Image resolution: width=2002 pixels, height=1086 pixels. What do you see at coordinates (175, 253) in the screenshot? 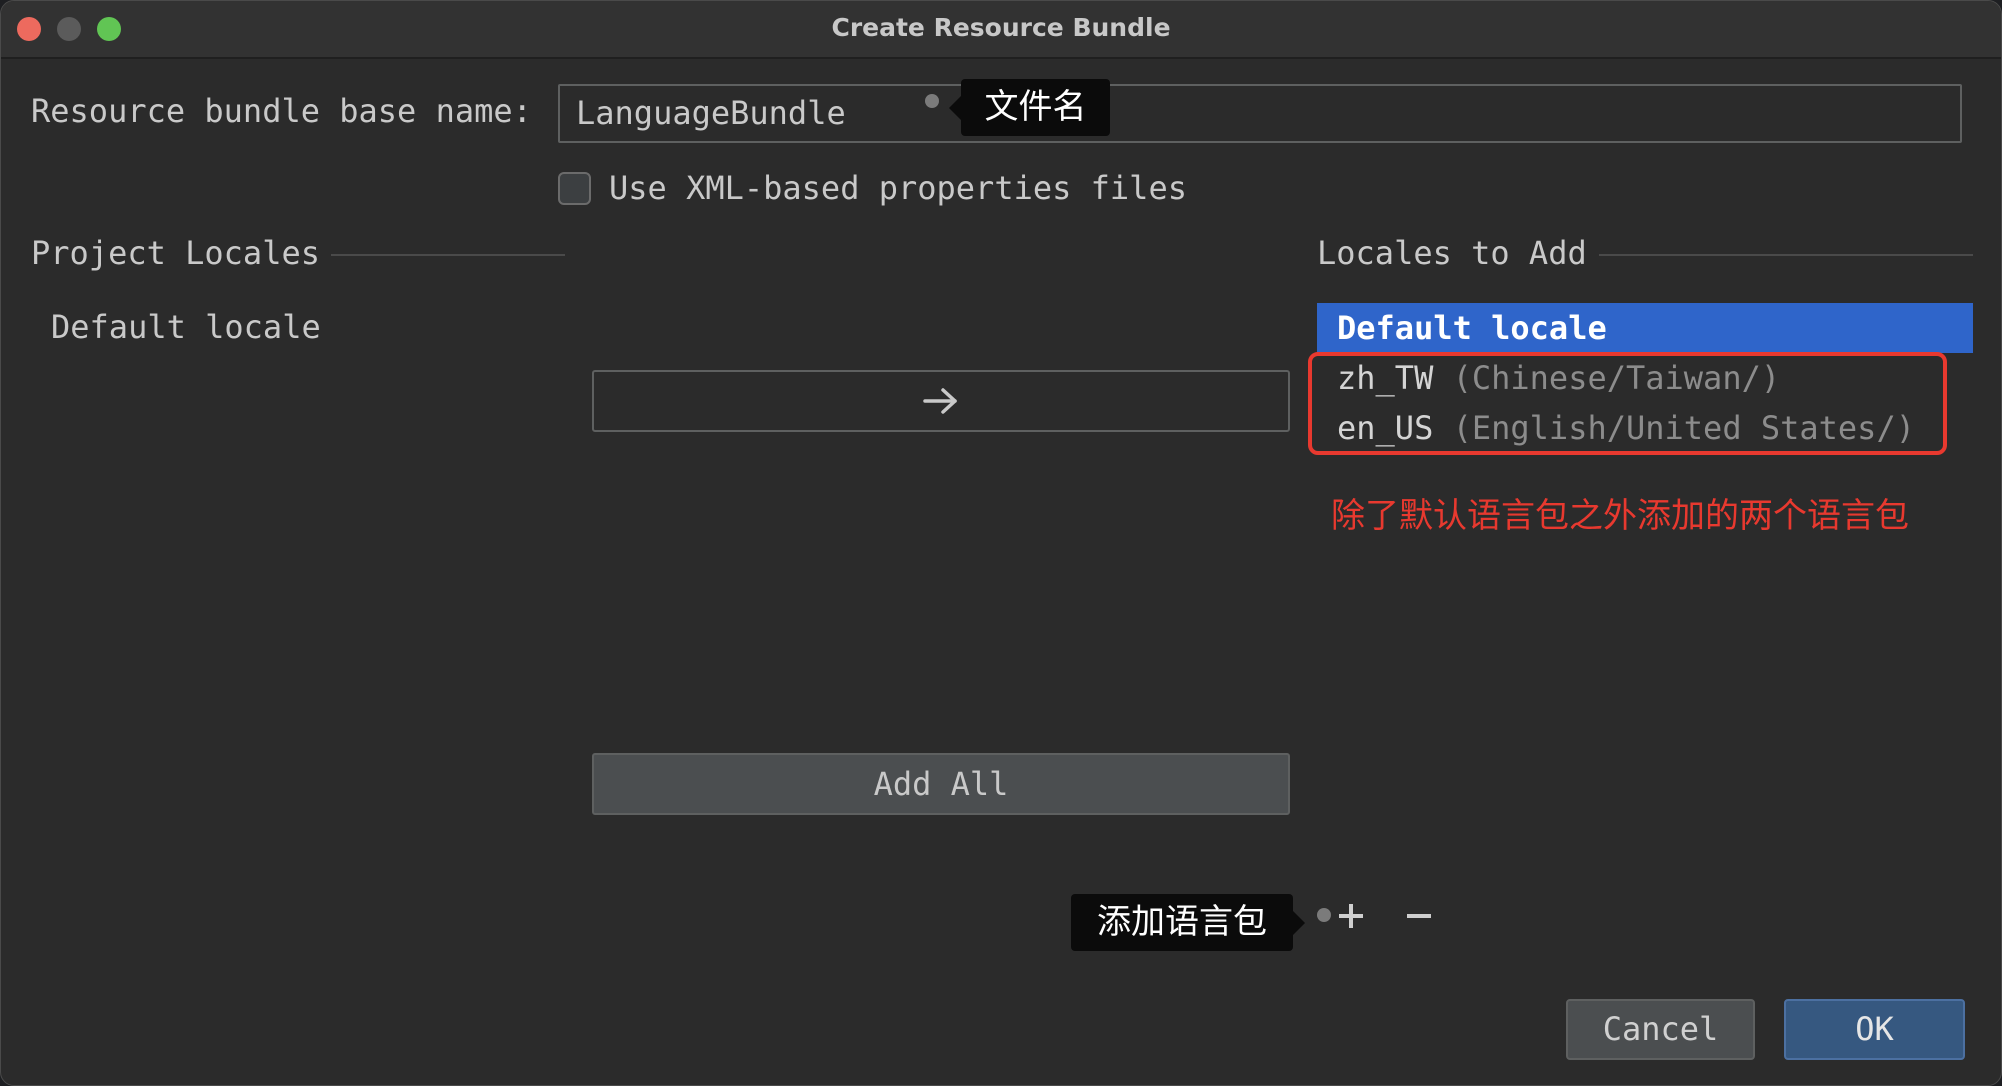
I see `project-locales-header: Project Locales` at bounding box center [175, 253].